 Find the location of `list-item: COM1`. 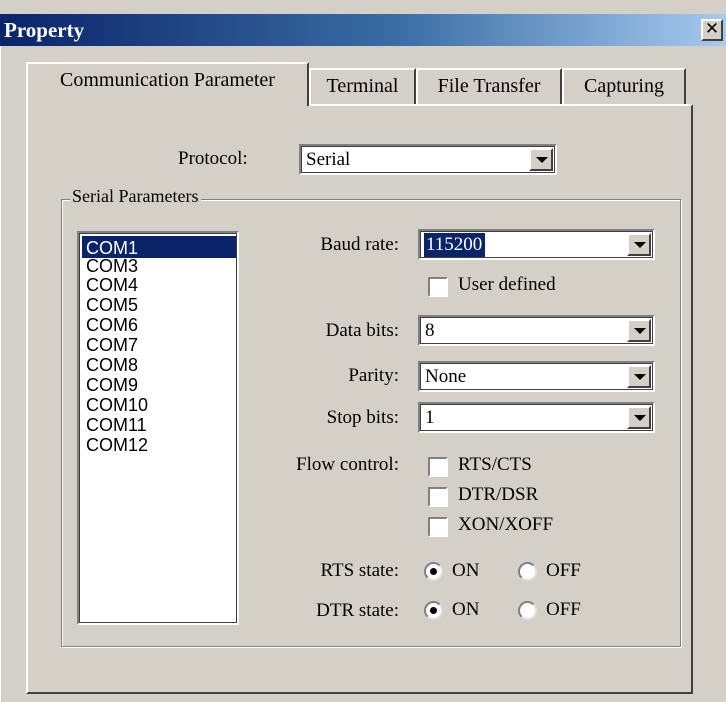

list-item: COM1 is located at coordinates (159, 247).